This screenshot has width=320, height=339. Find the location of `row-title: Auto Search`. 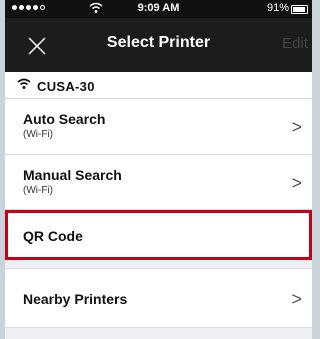

row-title: Auto Search is located at coordinates (64, 119).